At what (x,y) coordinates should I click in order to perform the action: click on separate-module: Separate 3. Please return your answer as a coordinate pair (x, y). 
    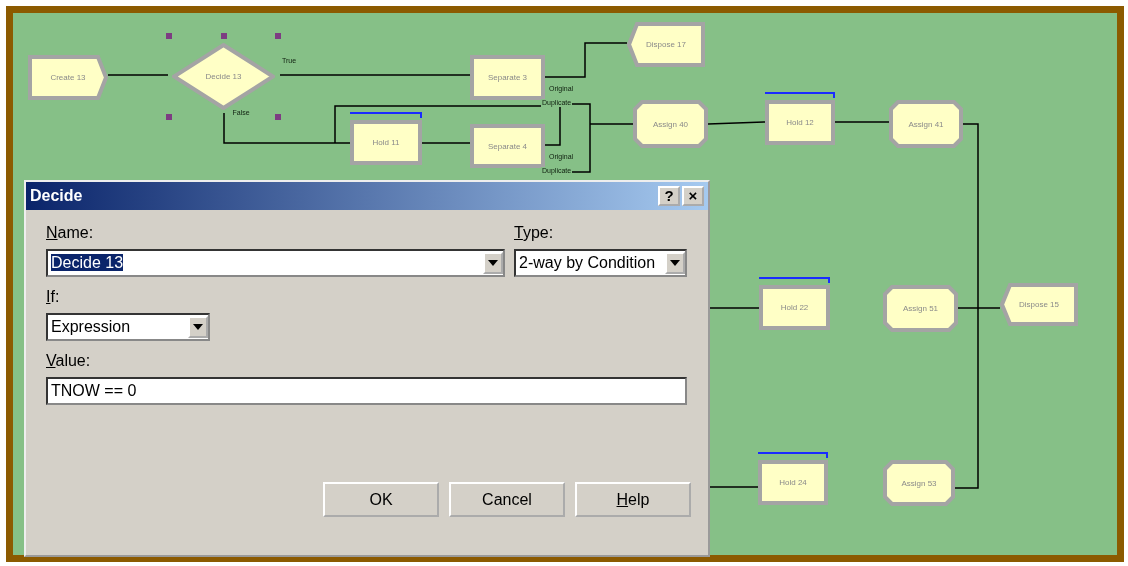
    Looking at the image, I should click on (507, 77).